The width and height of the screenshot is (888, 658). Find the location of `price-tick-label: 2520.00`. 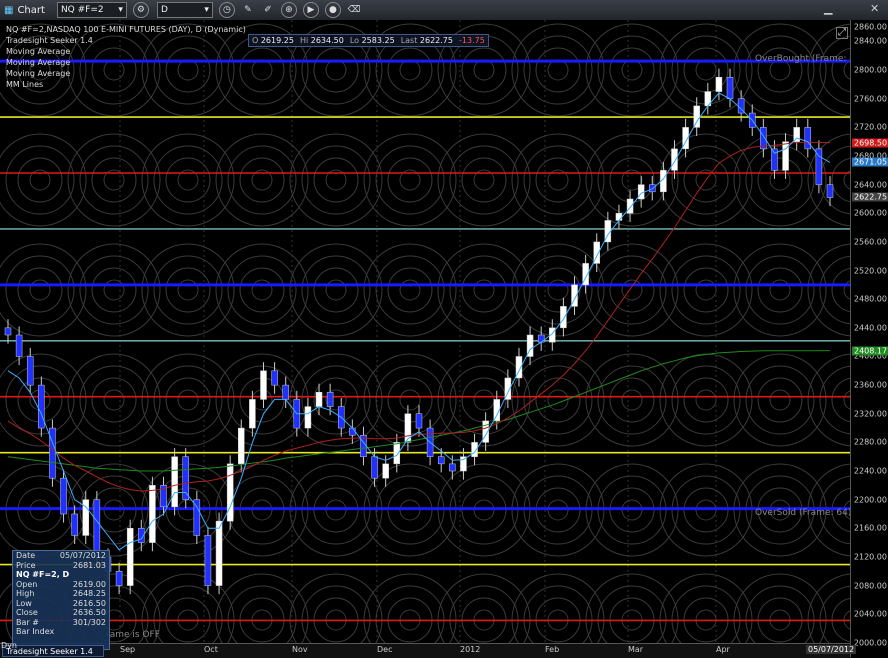

price-tick-label: 2520.00 is located at coordinates (870, 271).